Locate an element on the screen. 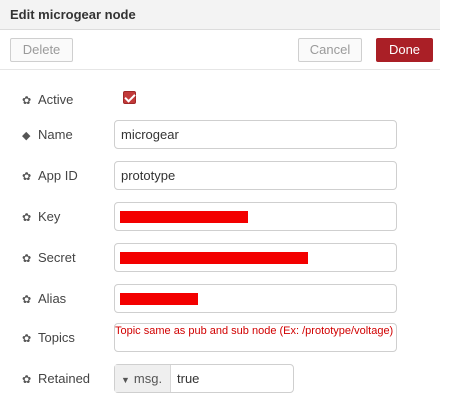 The width and height of the screenshot is (454, 404). secret-row: ✿ Secret is located at coordinates (220, 258).